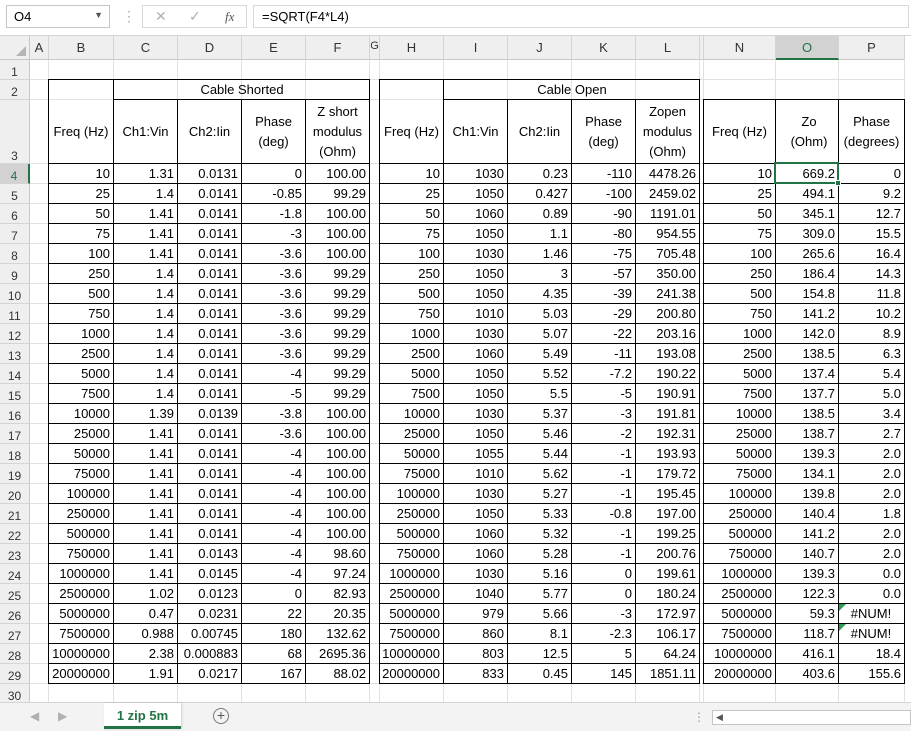 Image resolution: width=911 pixels, height=731 pixels. I want to click on cell-c28: 2.38, so click(145, 654).